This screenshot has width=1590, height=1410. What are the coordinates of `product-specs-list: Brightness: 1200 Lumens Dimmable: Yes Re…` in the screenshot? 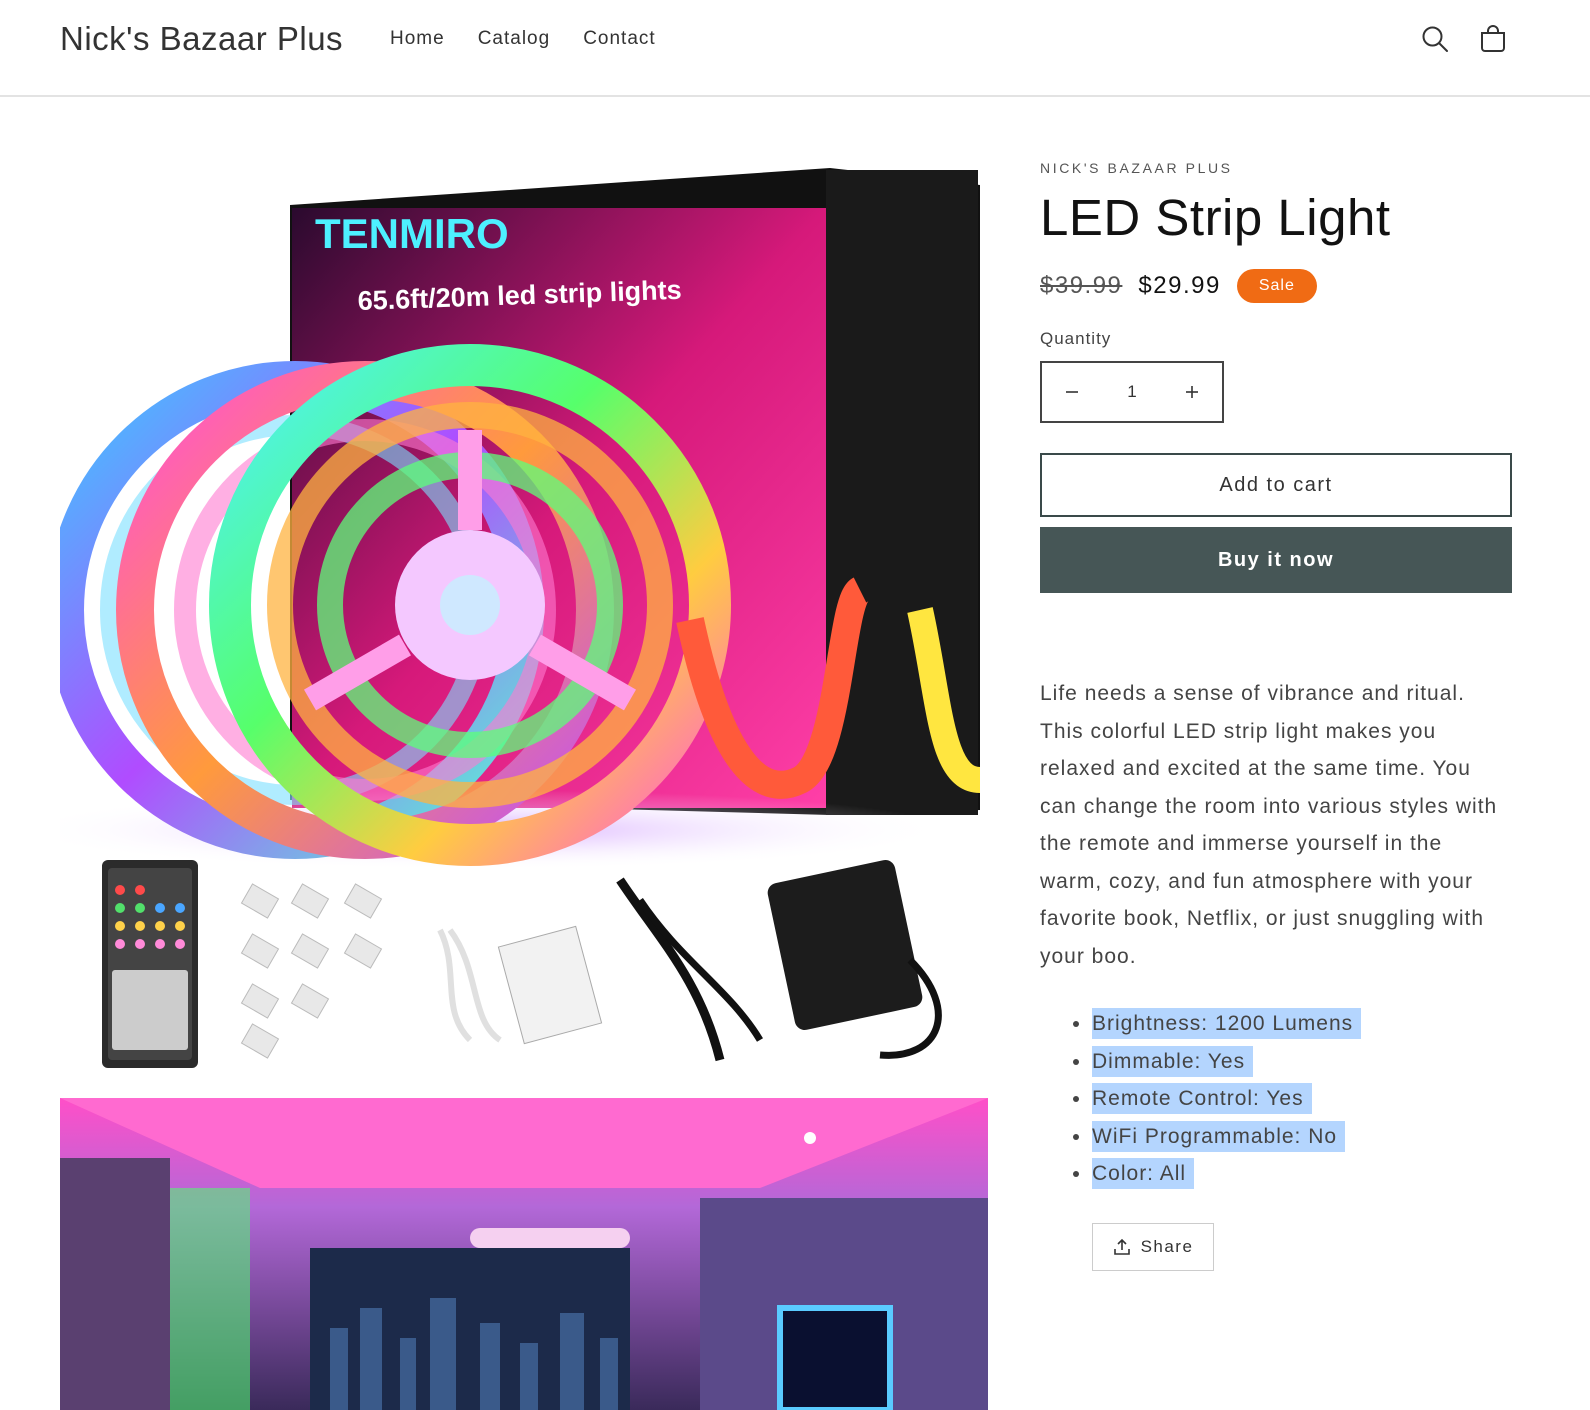 It's located at (1275, 1099).